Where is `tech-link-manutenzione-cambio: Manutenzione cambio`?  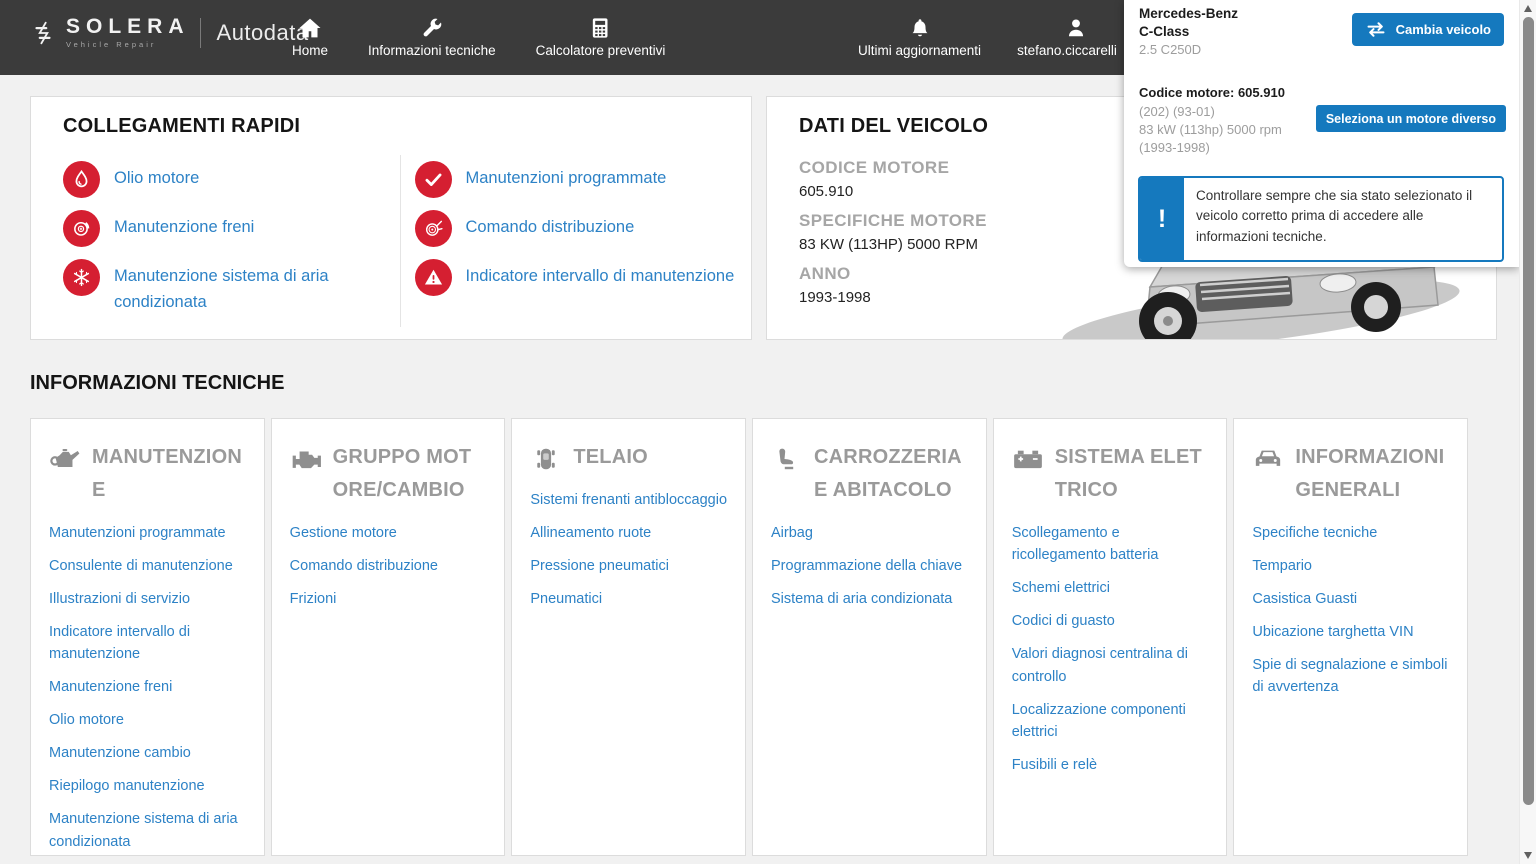
tech-link-manutenzione-cambio: Manutenzione cambio is located at coordinates (148, 753).